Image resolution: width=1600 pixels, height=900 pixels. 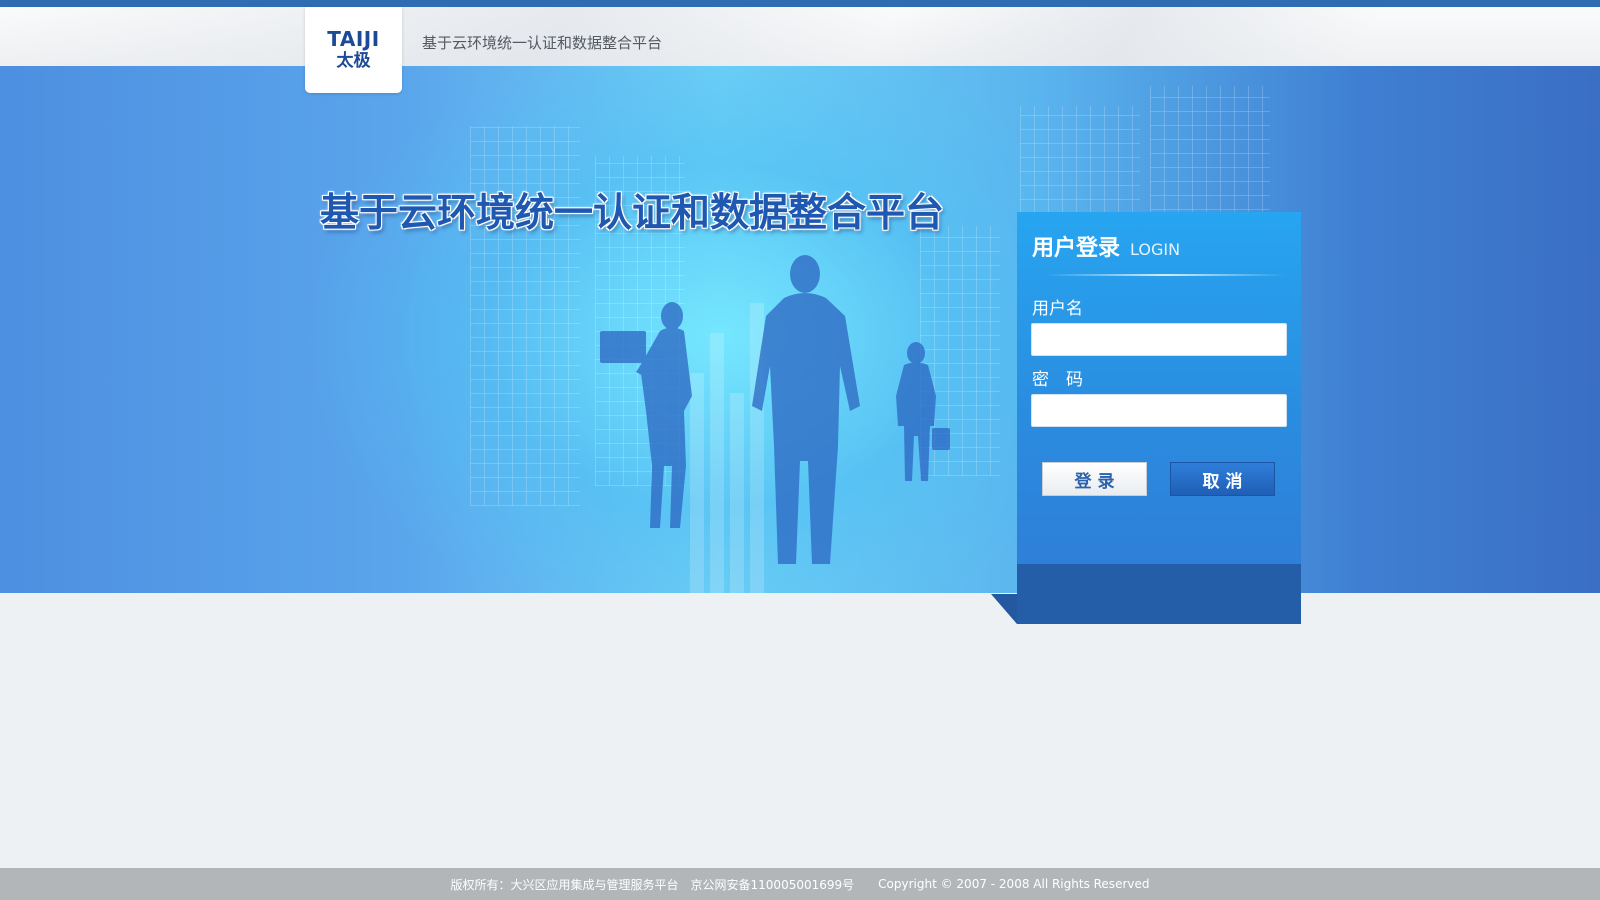 What do you see at coordinates (800, 3) in the screenshot?
I see `top-accent-bar` at bounding box center [800, 3].